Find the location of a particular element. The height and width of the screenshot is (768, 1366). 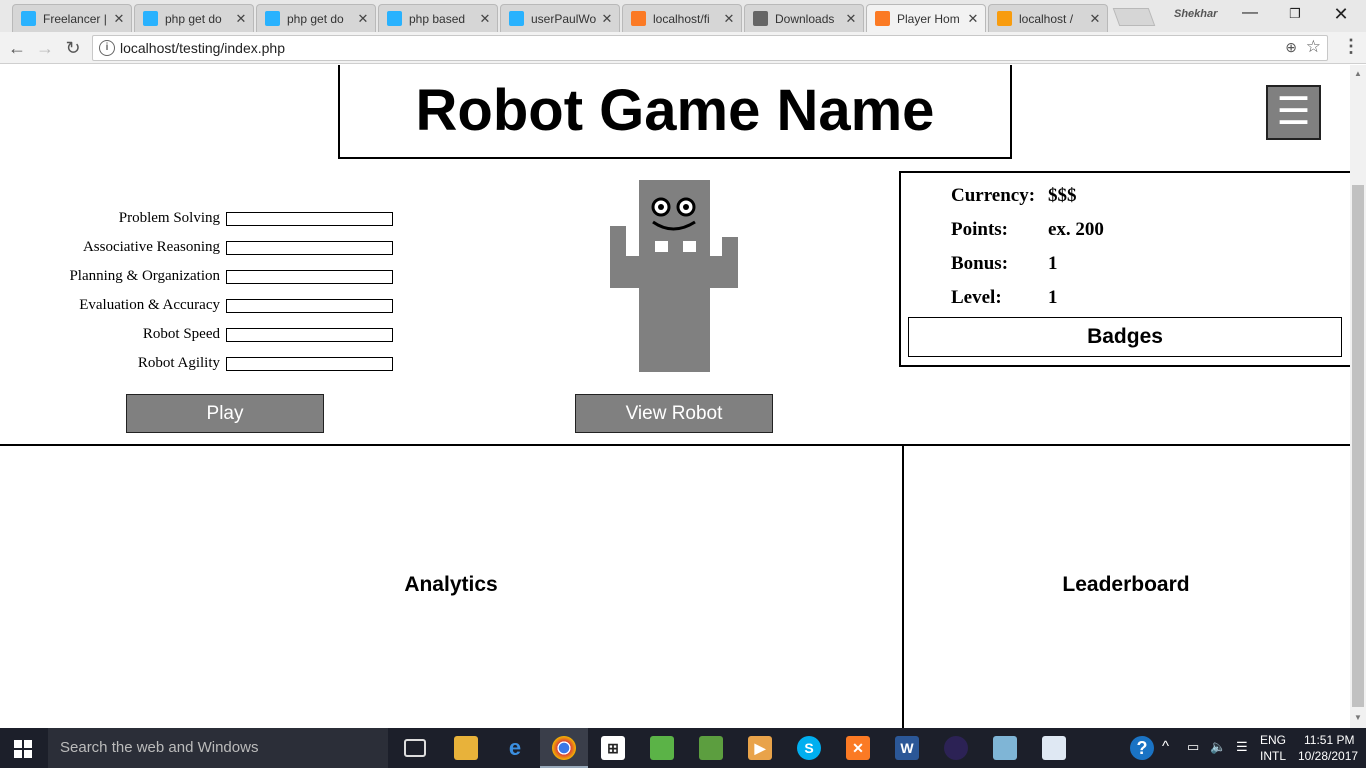

phpmyadmin-icon is located at coordinates (1004, 18).